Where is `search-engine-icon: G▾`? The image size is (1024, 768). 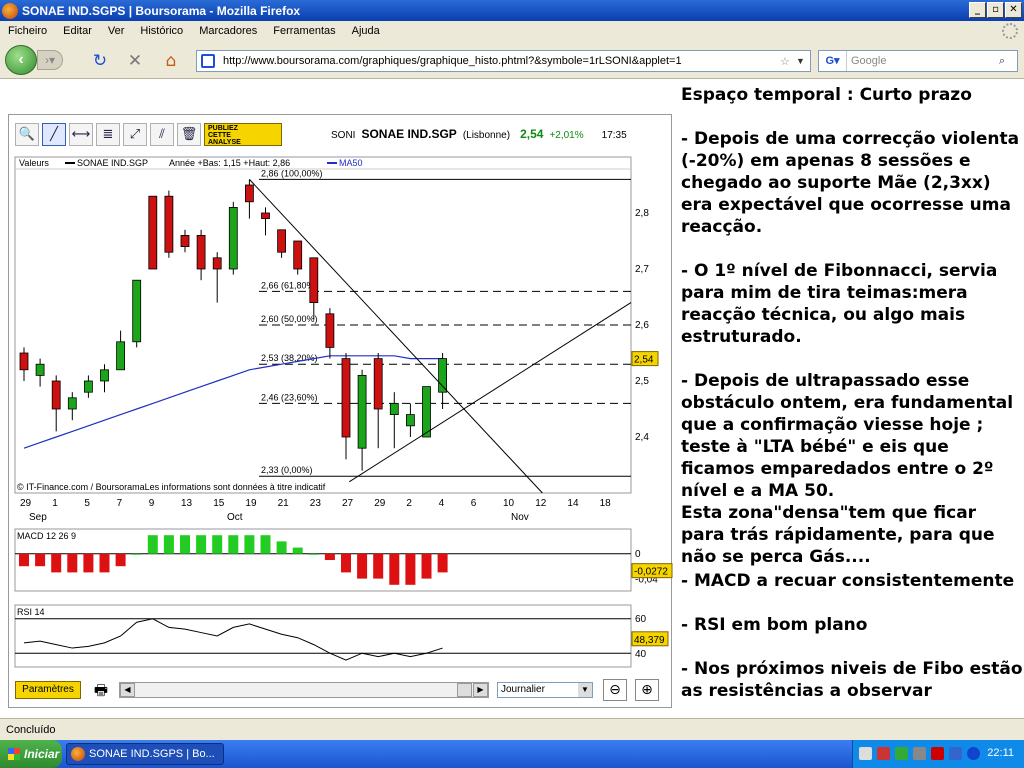 search-engine-icon: G▾ is located at coordinates (833, 61).